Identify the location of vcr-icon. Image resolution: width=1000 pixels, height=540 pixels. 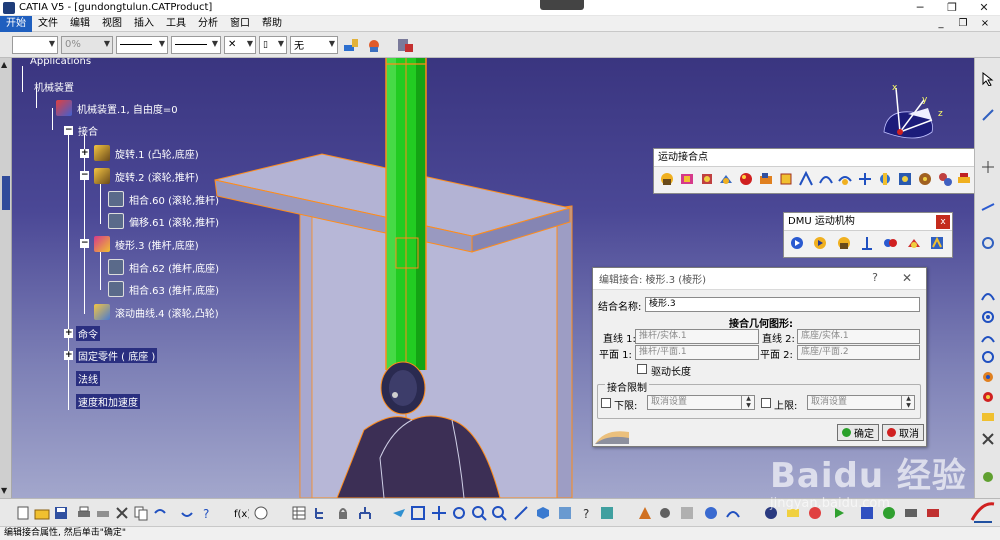
(911, 513).